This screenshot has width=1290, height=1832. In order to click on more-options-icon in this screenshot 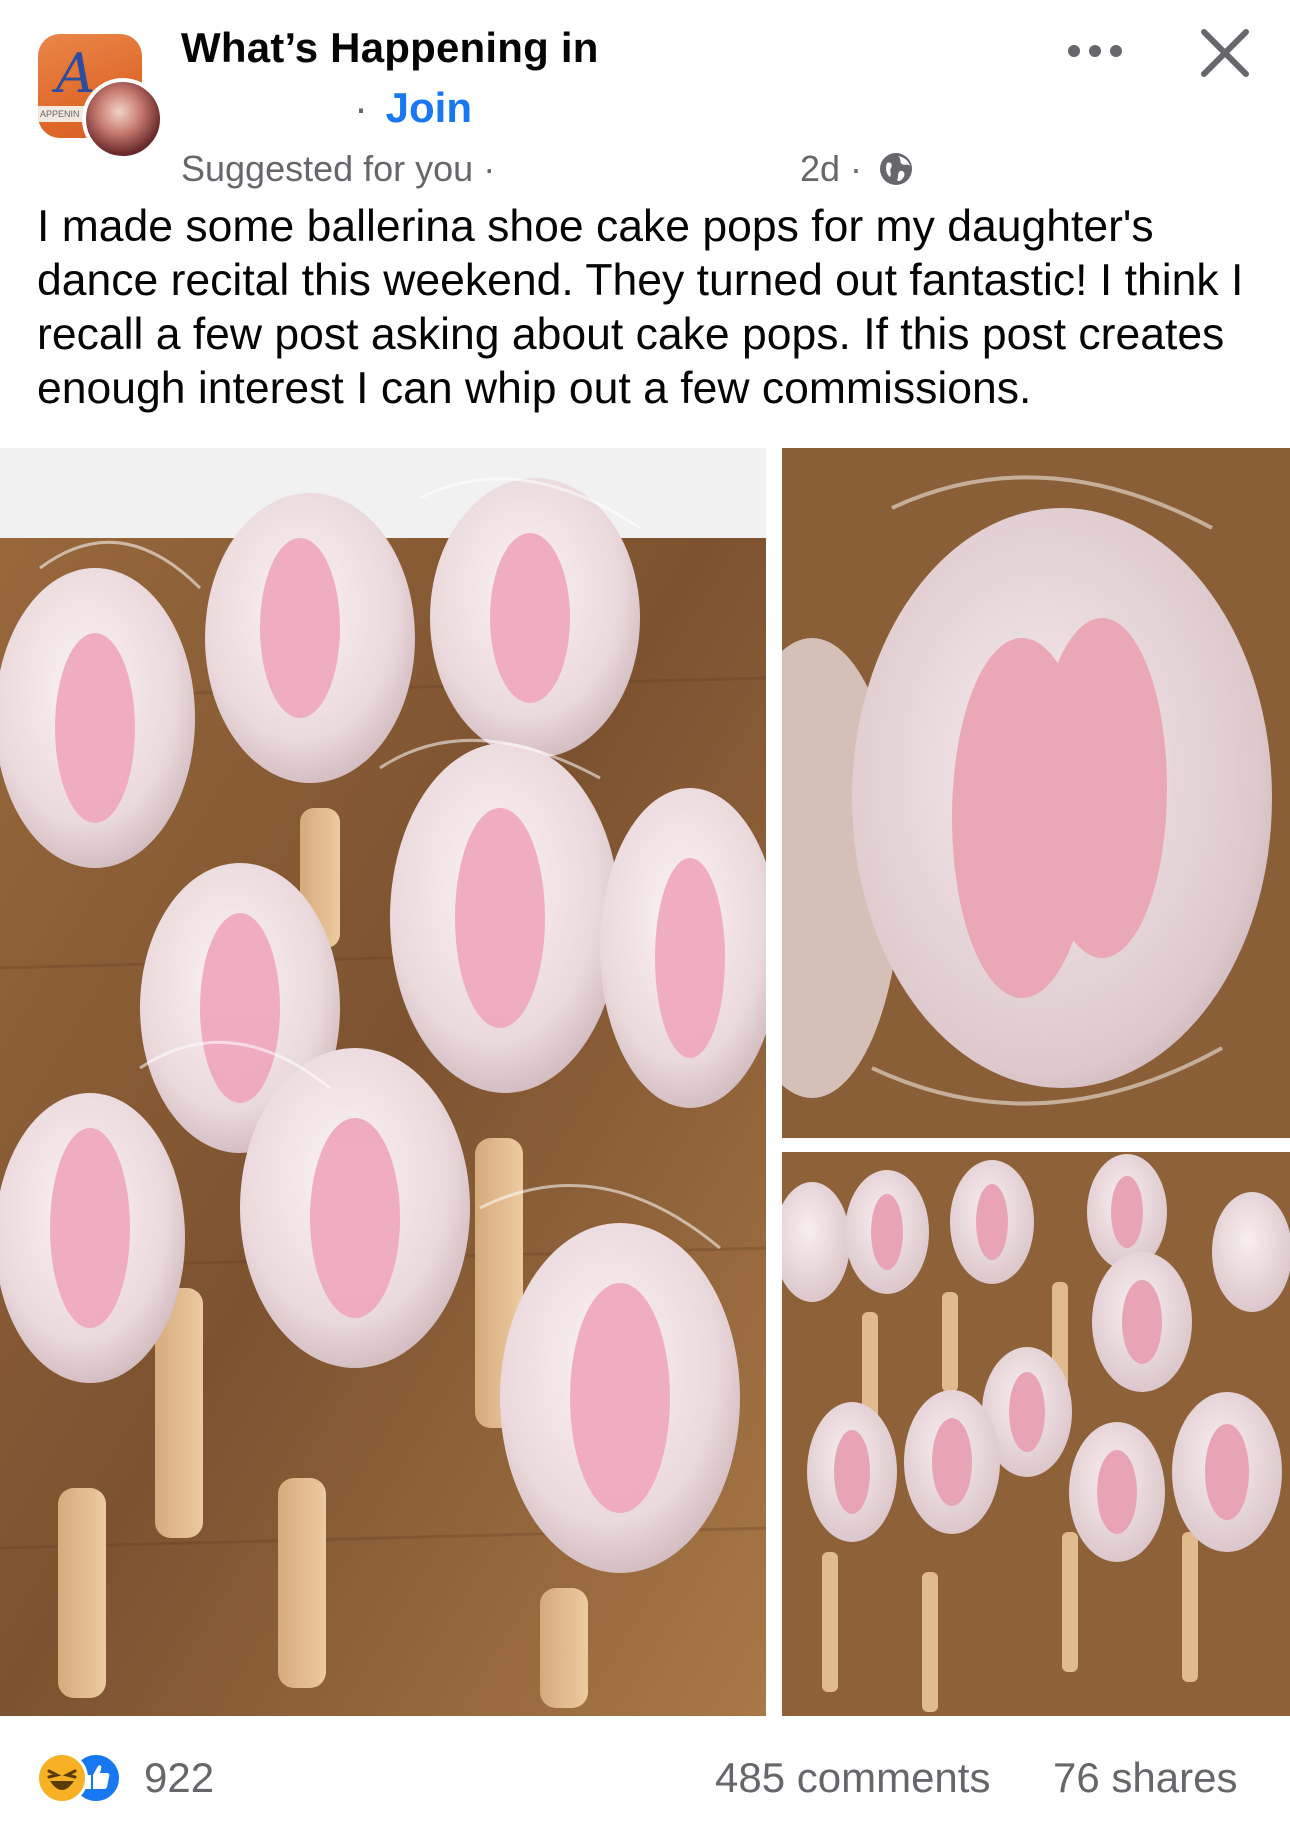, I will do `click(1095, 51)`.